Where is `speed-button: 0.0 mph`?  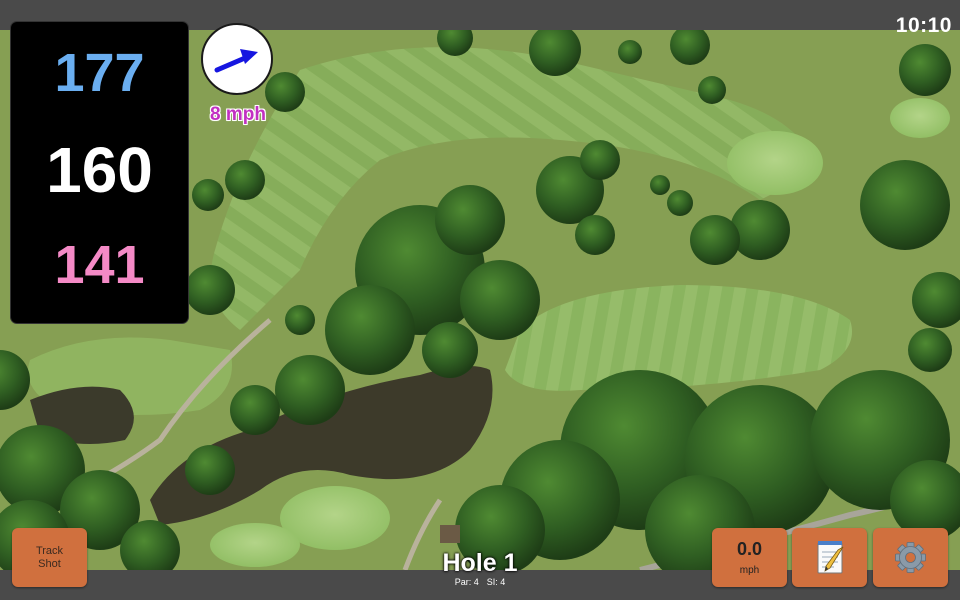
speed-button: 0.0 mph is located at coordinates (749, 557).